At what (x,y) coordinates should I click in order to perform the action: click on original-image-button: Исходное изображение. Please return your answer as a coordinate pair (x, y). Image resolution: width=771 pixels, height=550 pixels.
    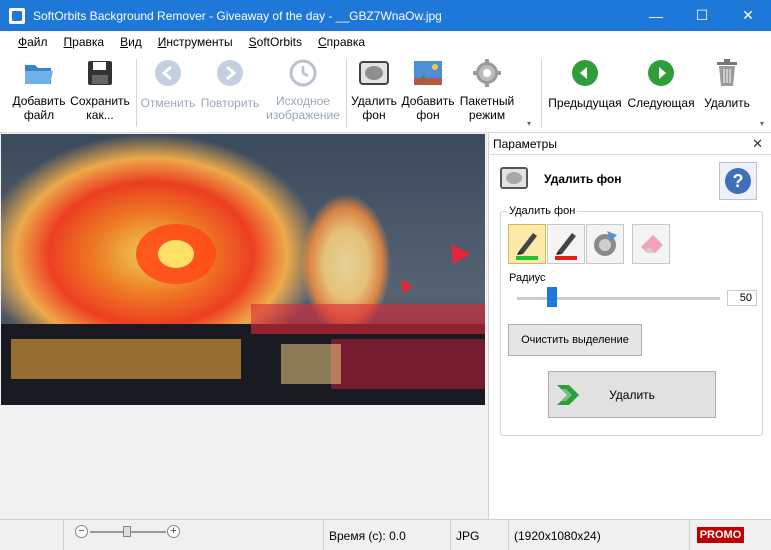
    Looking at the image, I should click on (303, 89).